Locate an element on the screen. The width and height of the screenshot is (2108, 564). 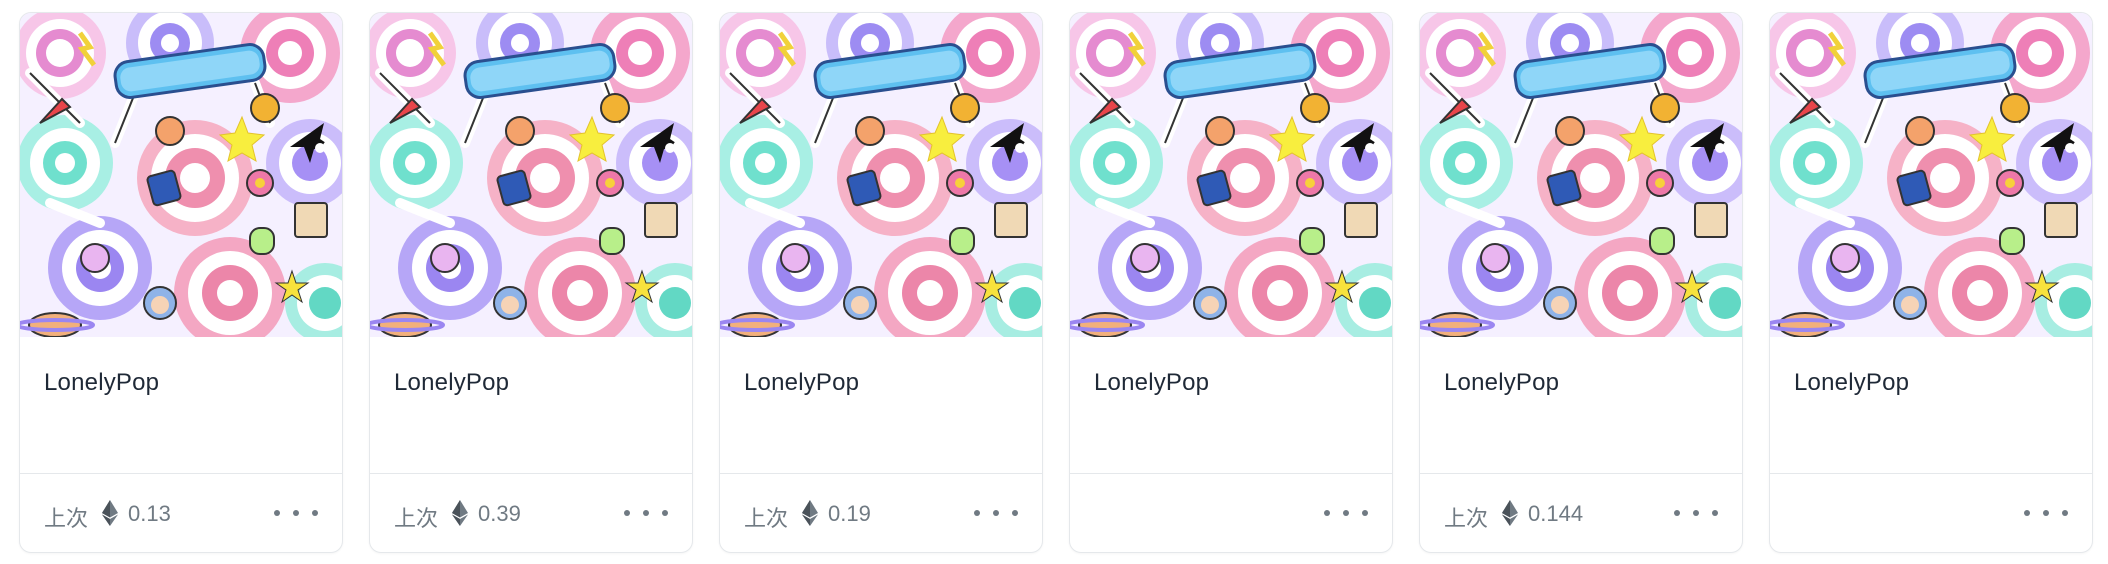
card-footer: 上次 0.13 is located at coordinates (181, 513).